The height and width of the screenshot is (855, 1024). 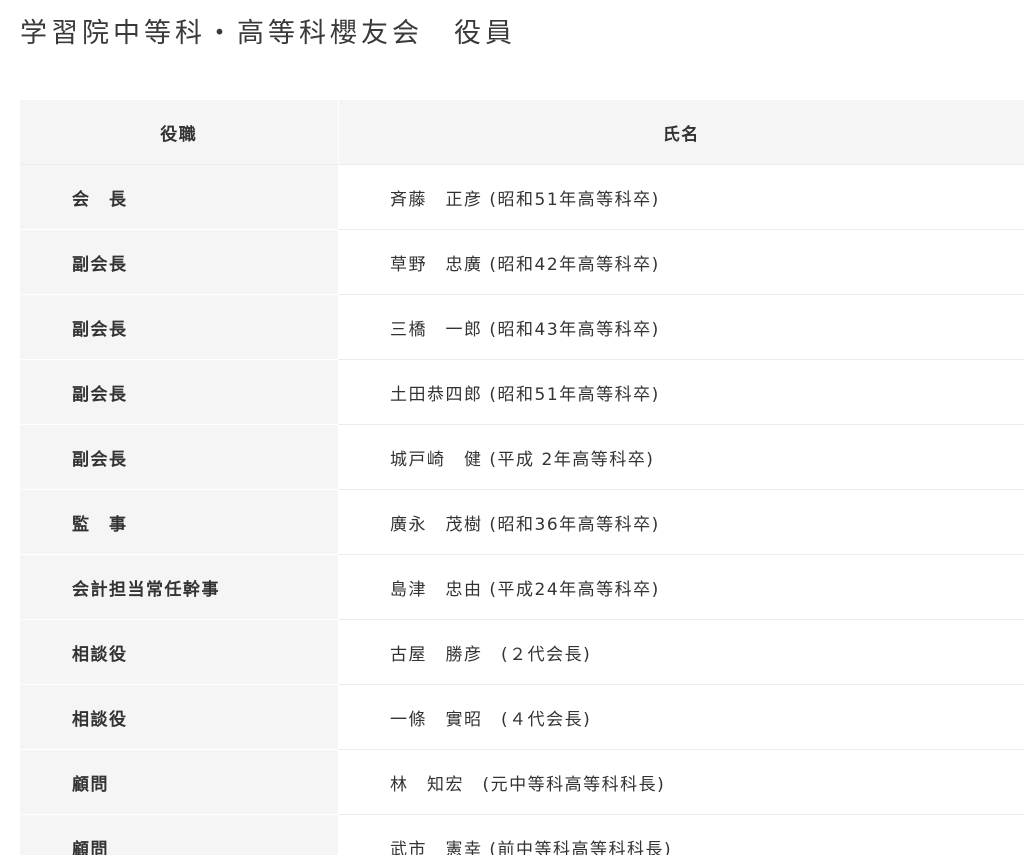 I want to click on table-row: 副会長 三橋 一郎 (昭和43年高等科卒), so click(x=522, y=327).